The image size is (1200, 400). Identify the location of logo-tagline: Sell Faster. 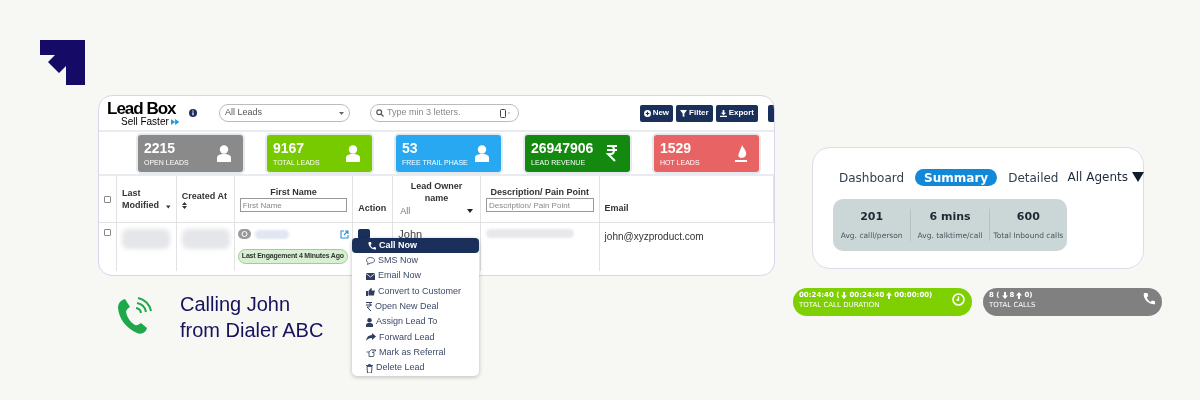
(145, 121).